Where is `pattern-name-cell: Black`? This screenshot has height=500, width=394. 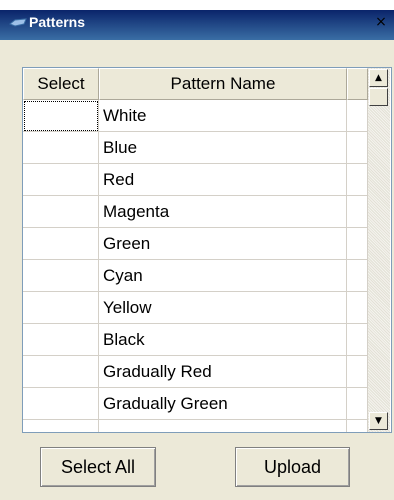 pattern-name-cell: Black is located at coordinates (223, 340).